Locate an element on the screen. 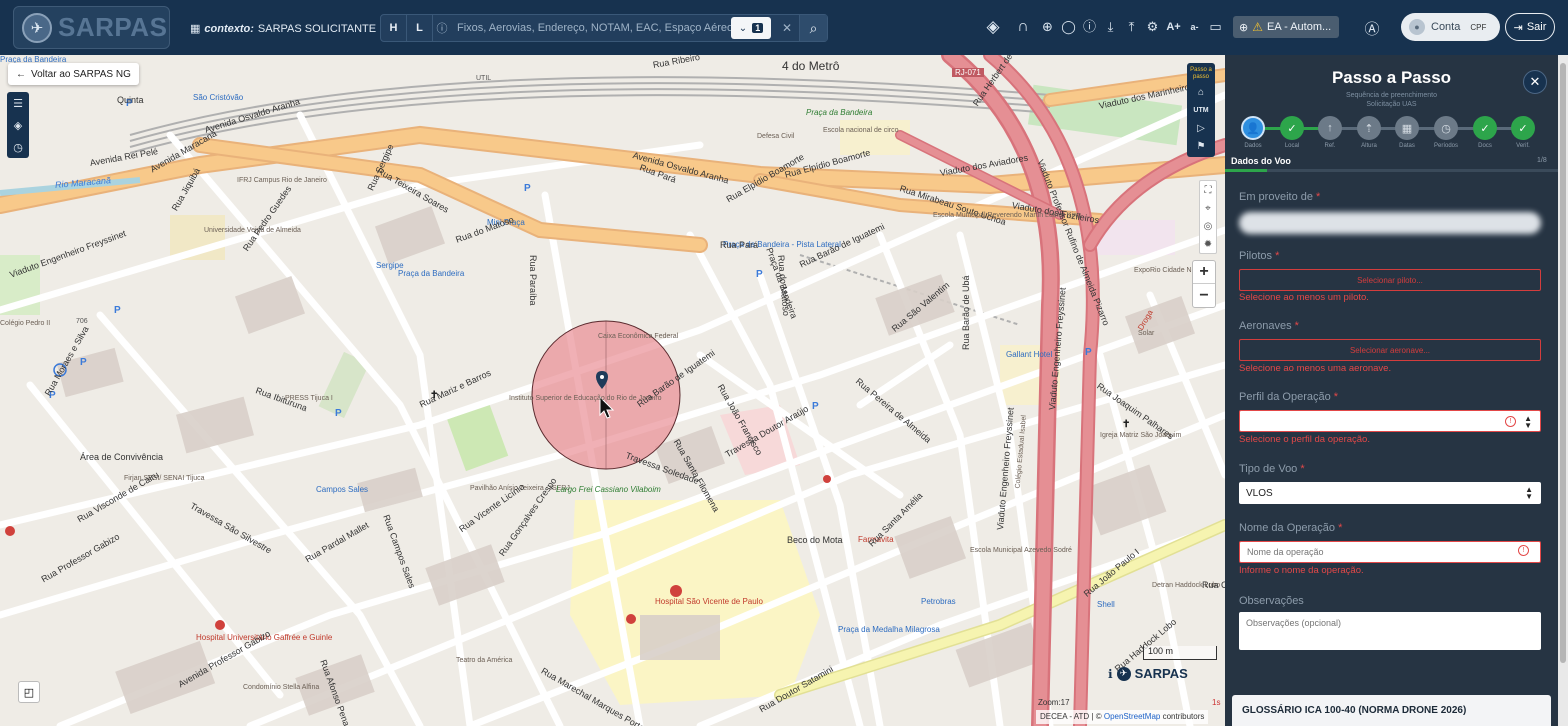 The image size is (1568, 726). zoom-in-button: + is located at coordinates (1204, 272).